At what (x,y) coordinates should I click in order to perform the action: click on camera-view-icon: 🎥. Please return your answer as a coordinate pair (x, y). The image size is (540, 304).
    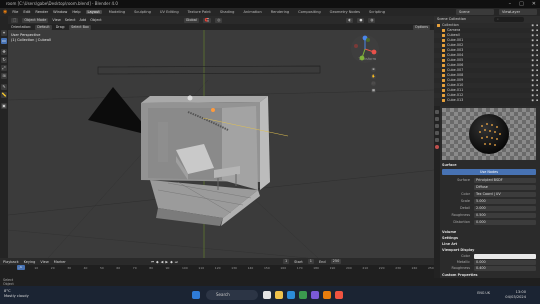
    Looking at the image, I should click on (373, 83).